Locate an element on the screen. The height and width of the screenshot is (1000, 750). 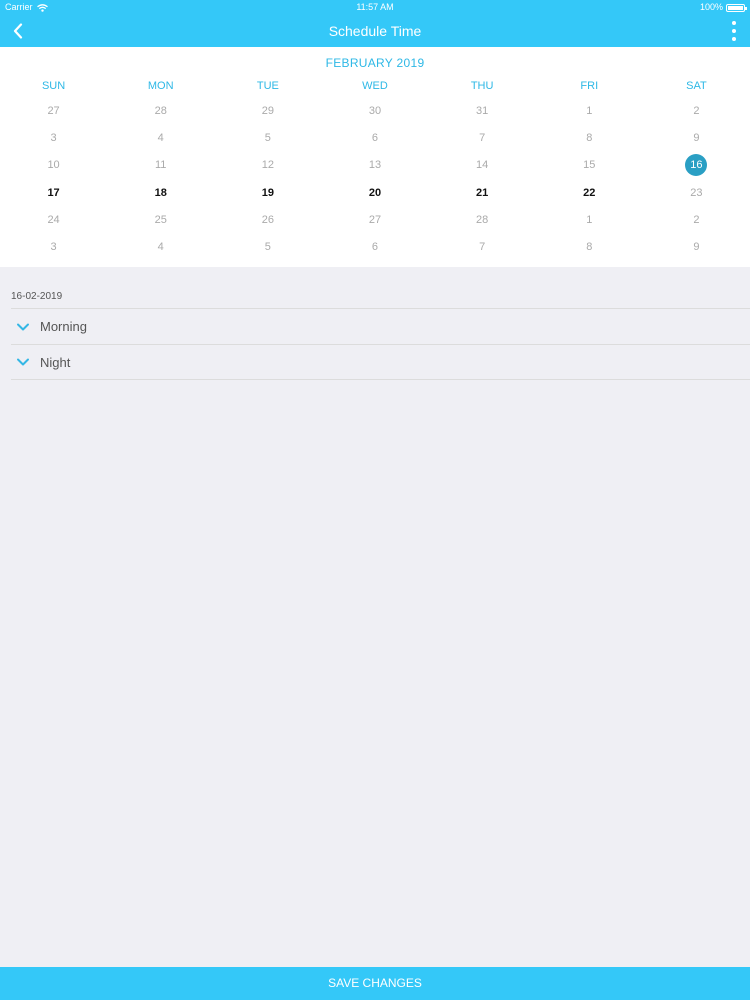
weekday-label: THU is located at coordinates (482, 86).